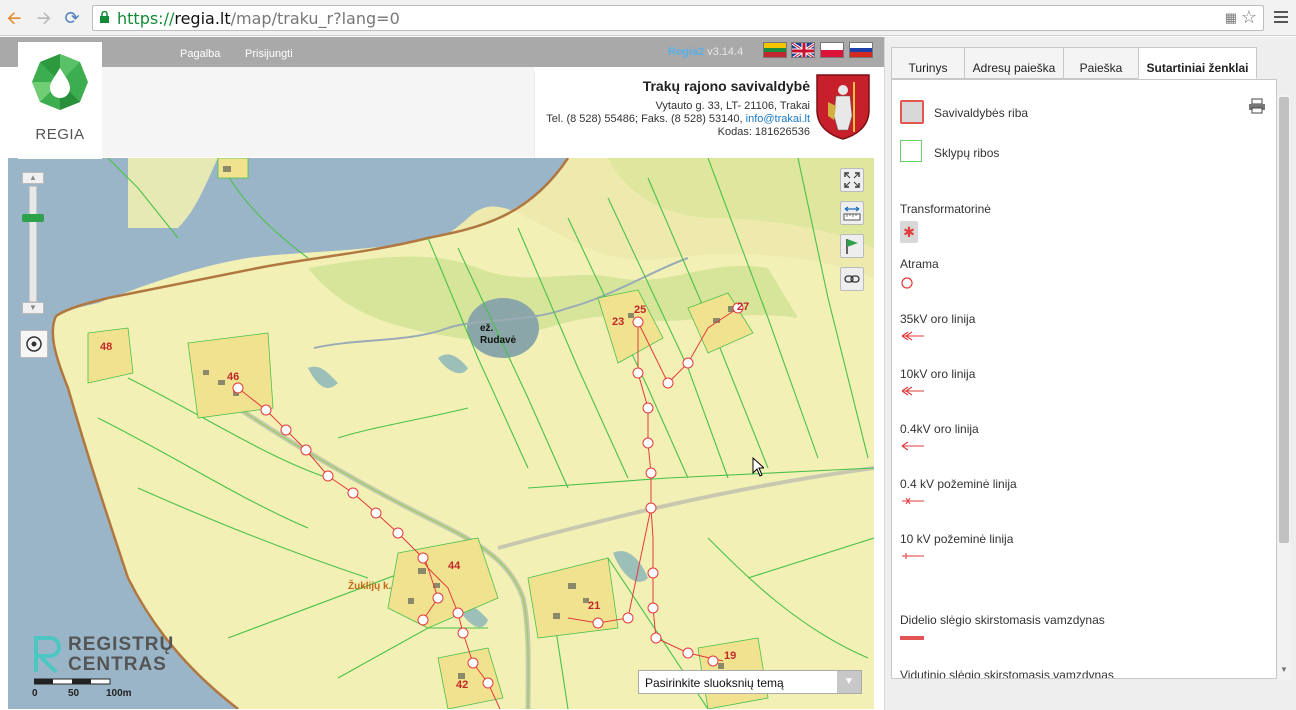 This screenshot has height=710, width=1296. I want to click on plot-number: 42, so click(462, 685).